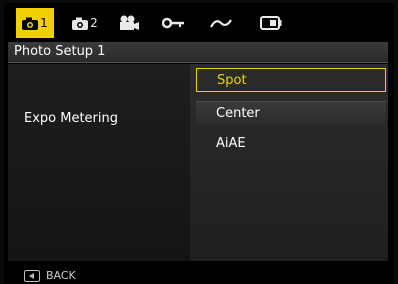 The height and width of the screenshot is (284, 398). What do you see at coordinates (199, 23) in the screenshot?
I see `menu-tab-bar: 1 2` at bounding box center [199, 23].